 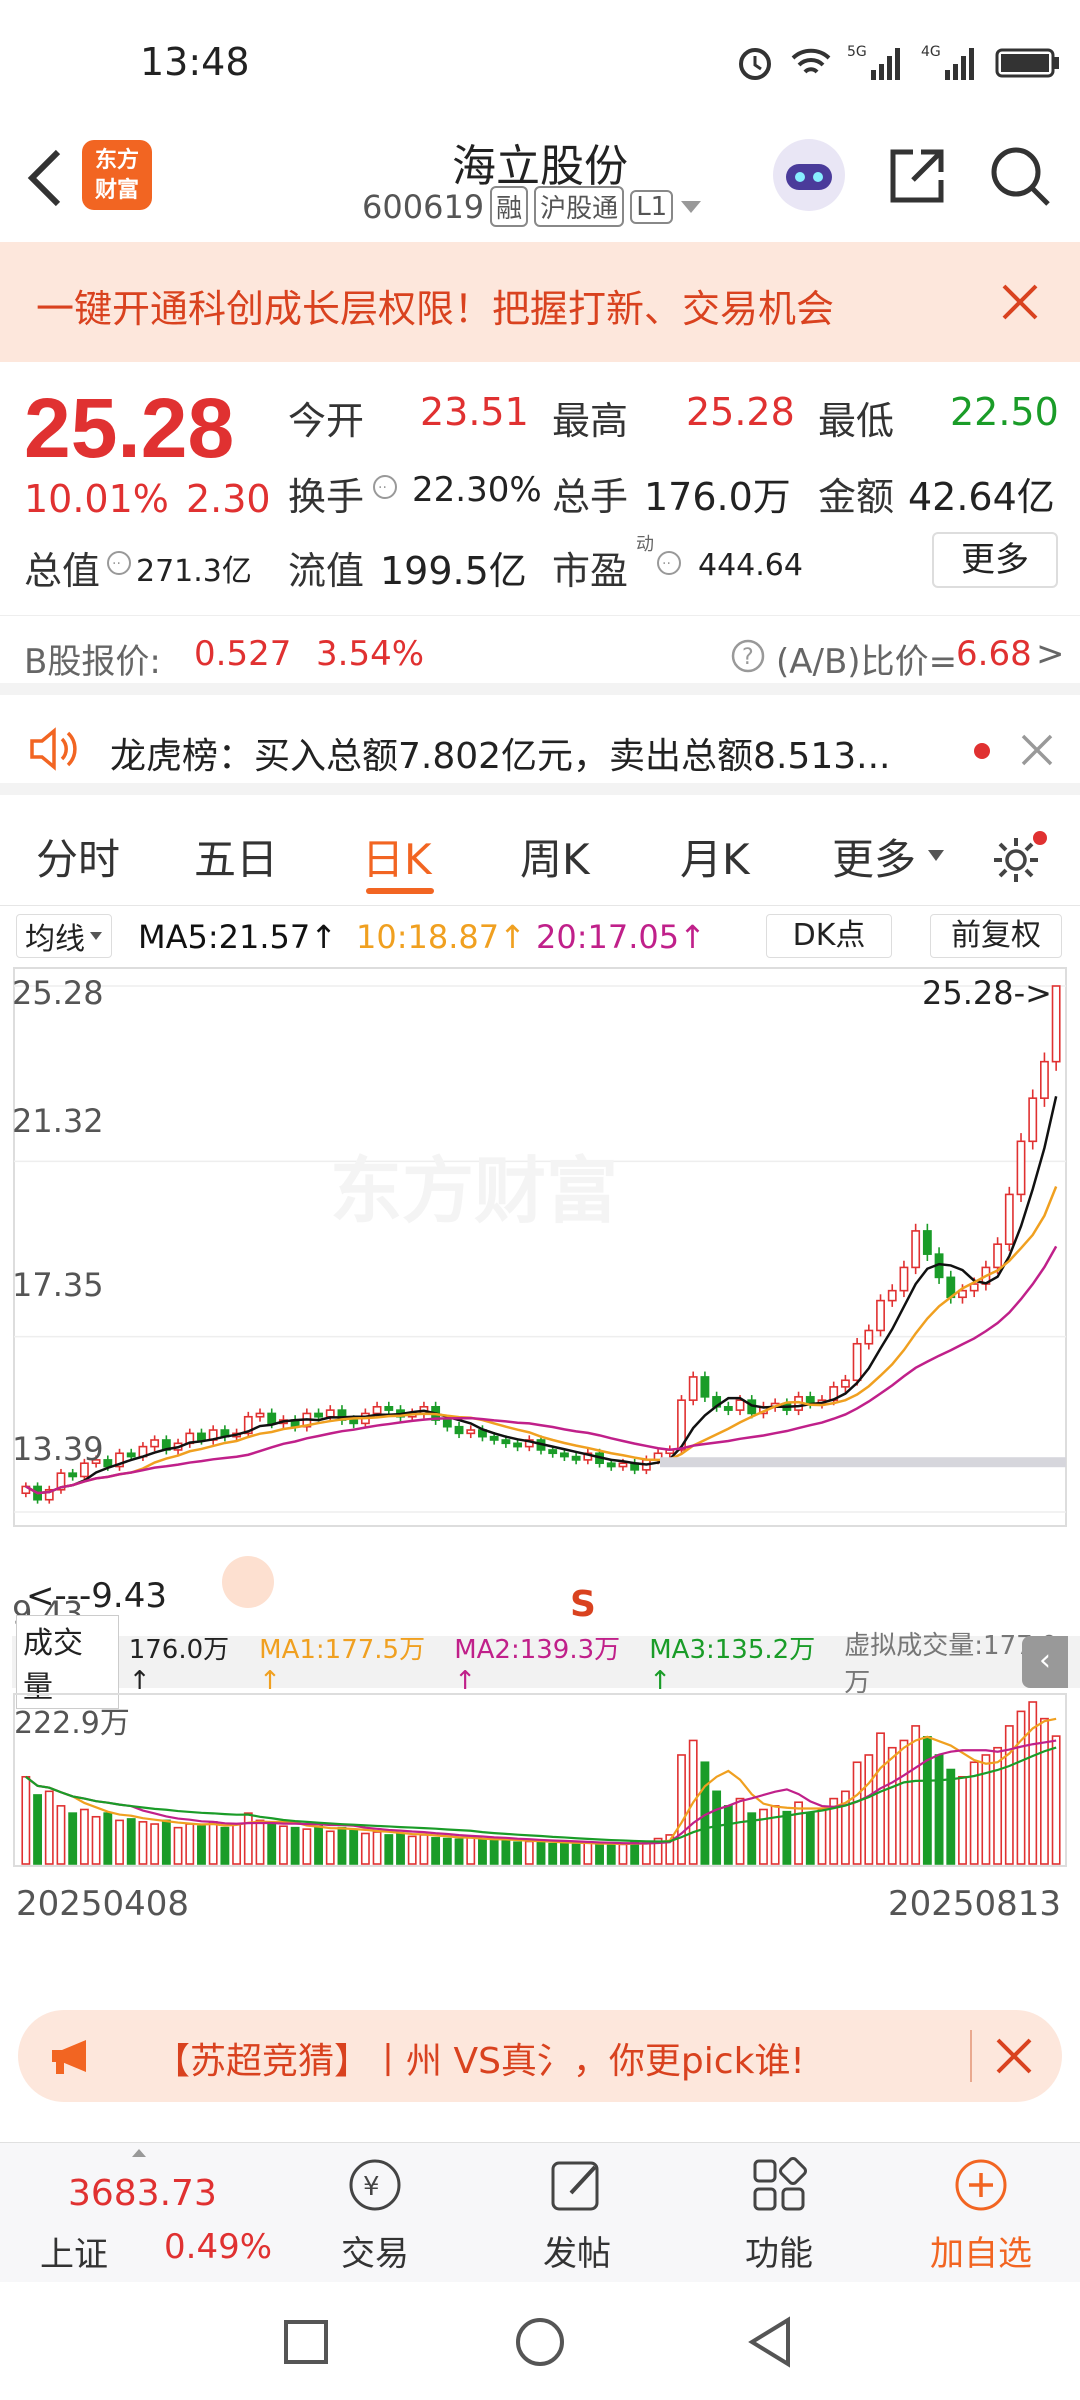 I want to click on active-tab-indicator, so click(x=400, y=891).